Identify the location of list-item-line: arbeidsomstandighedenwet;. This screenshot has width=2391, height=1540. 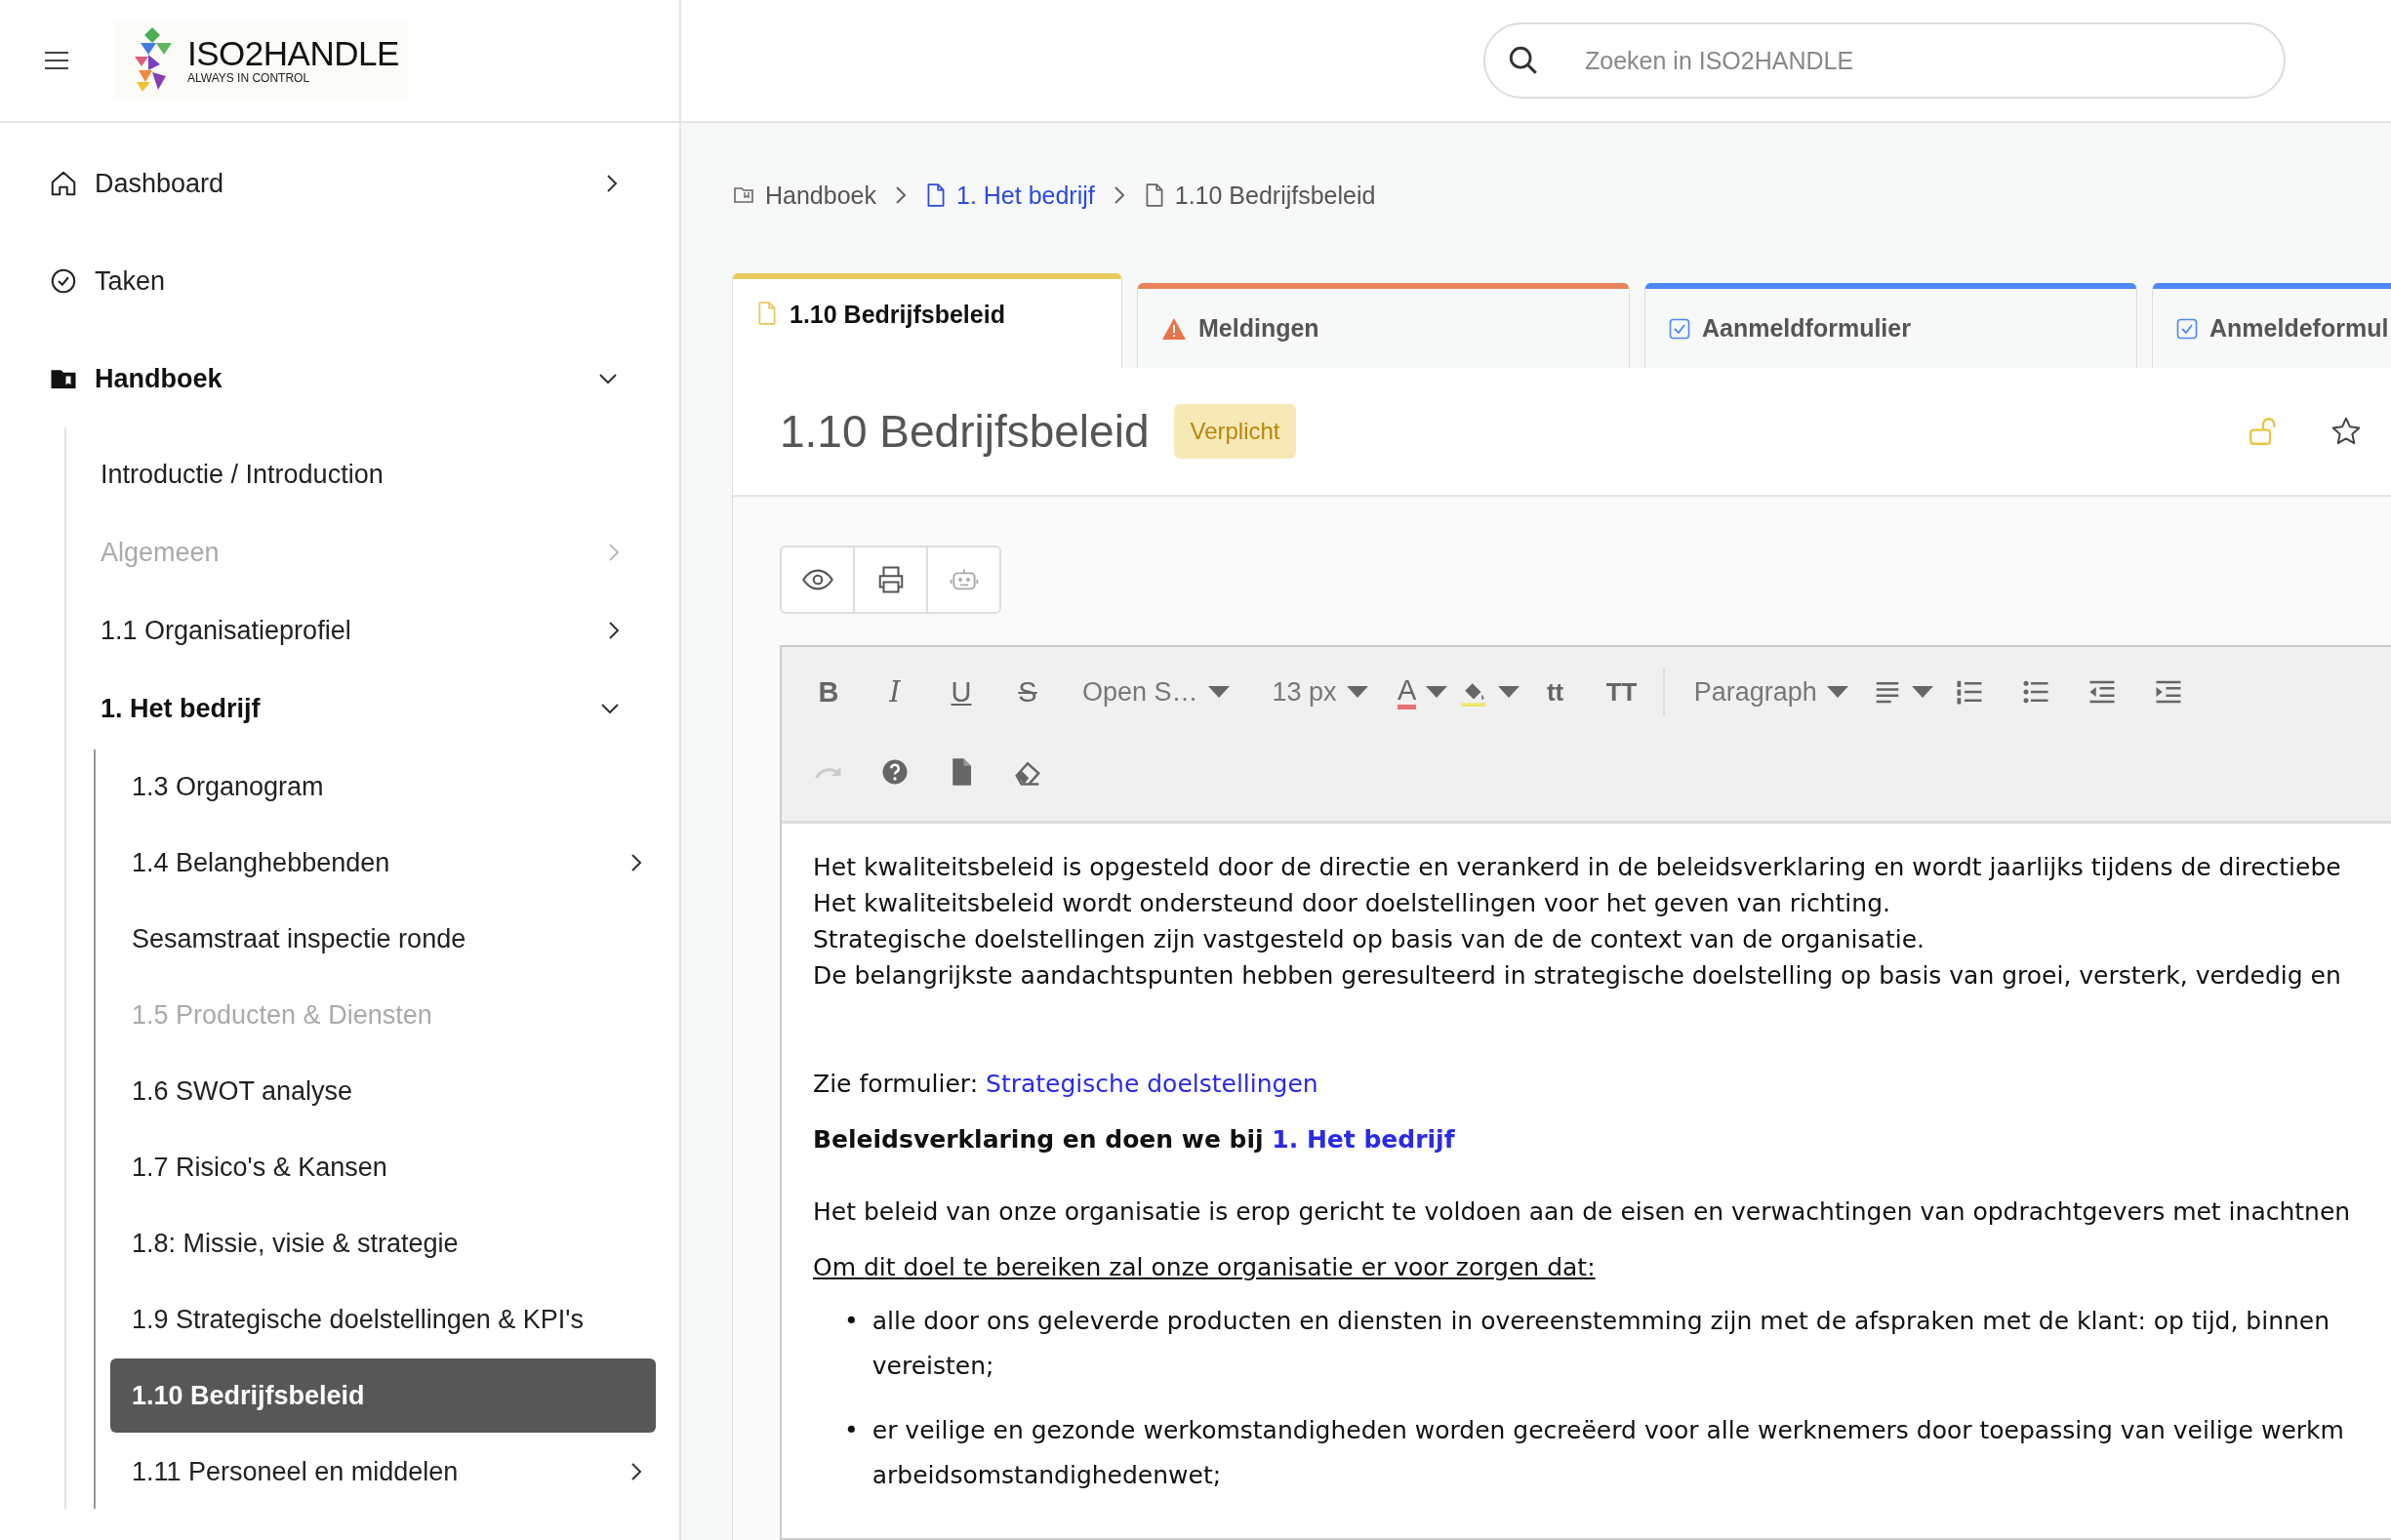
(1047, 1475).